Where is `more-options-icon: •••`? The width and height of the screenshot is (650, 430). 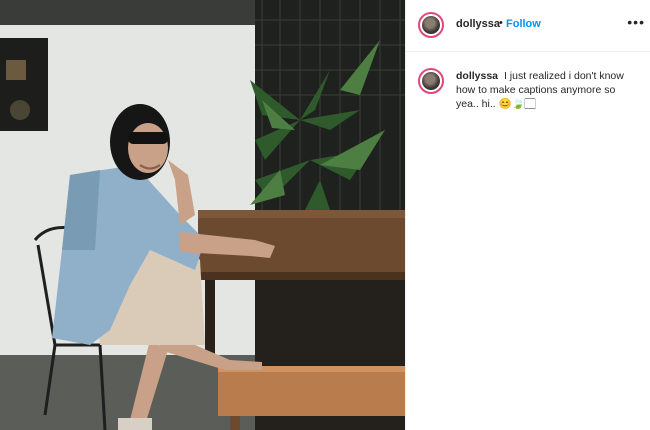 more-options-icon: ••• is located at coordinates (636, 22).